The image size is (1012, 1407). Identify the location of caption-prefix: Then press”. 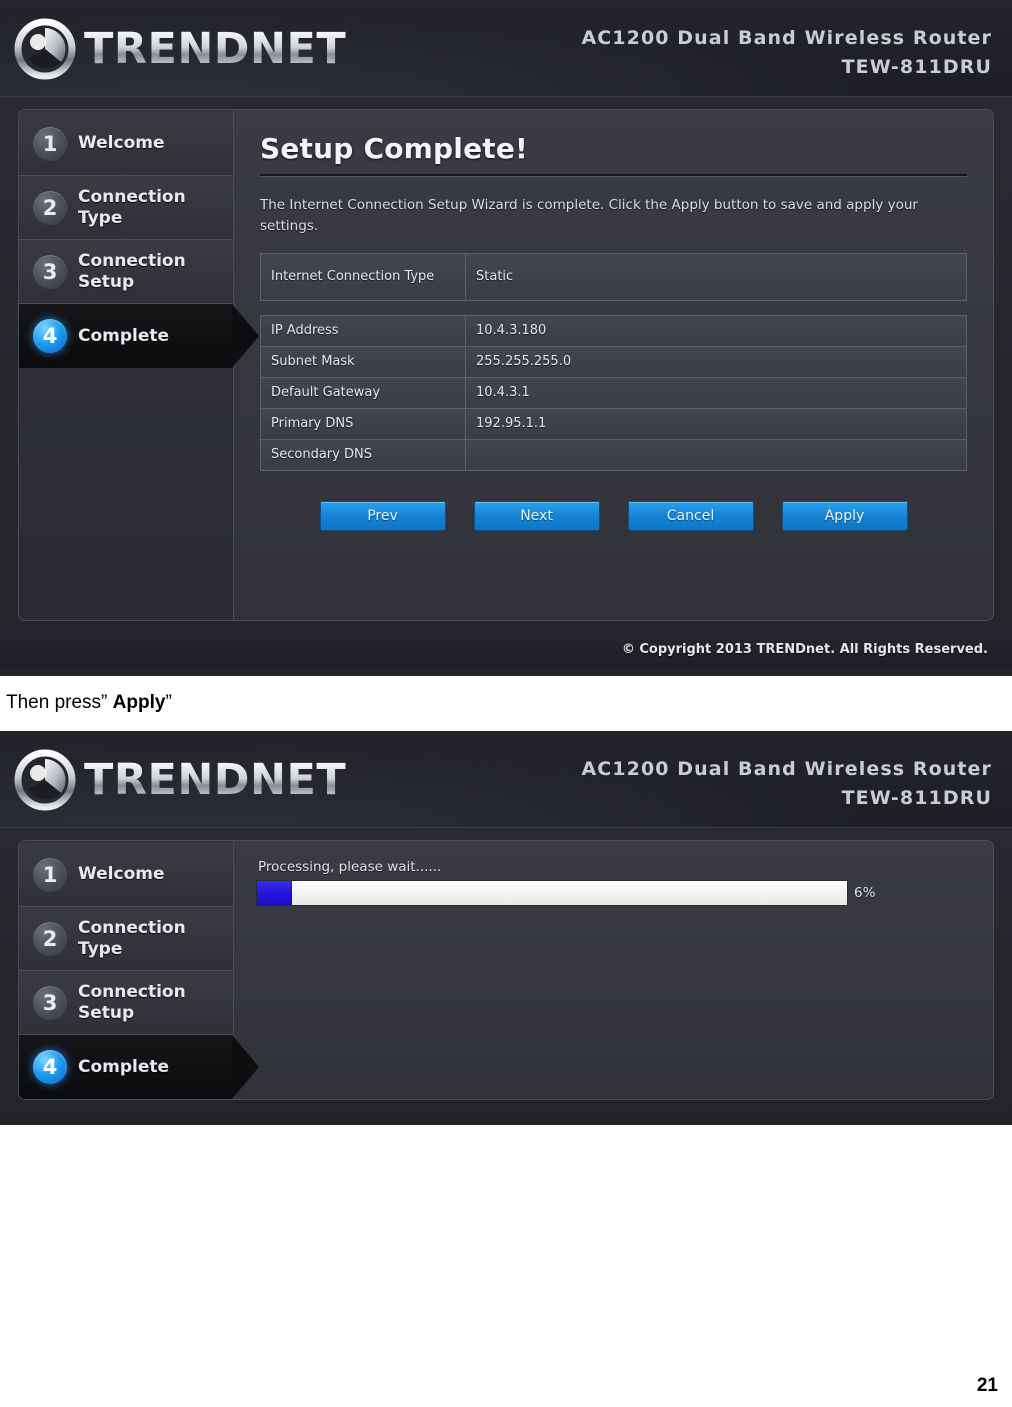
(59, 702).